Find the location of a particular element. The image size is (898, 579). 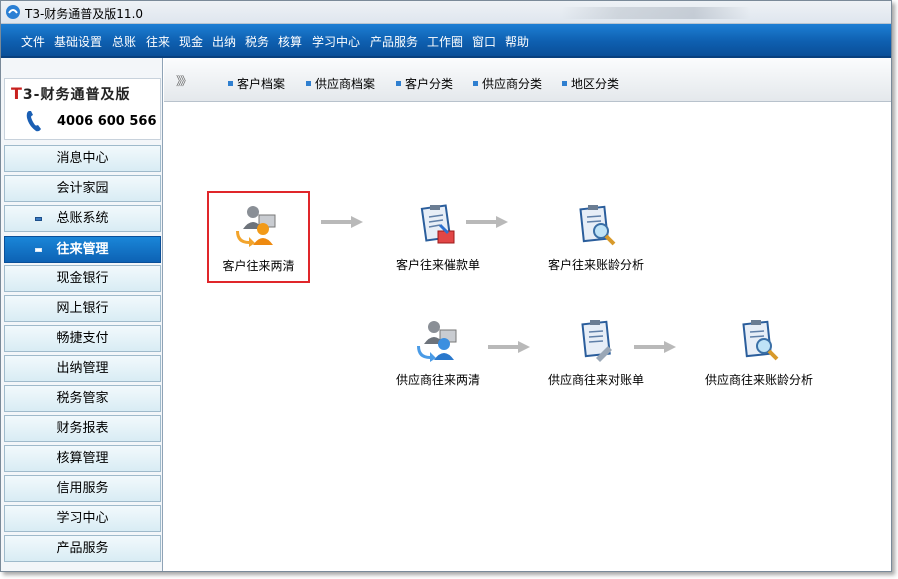

sidebar-item-receivables: 往来管理 is located at coordinates (82, 249).